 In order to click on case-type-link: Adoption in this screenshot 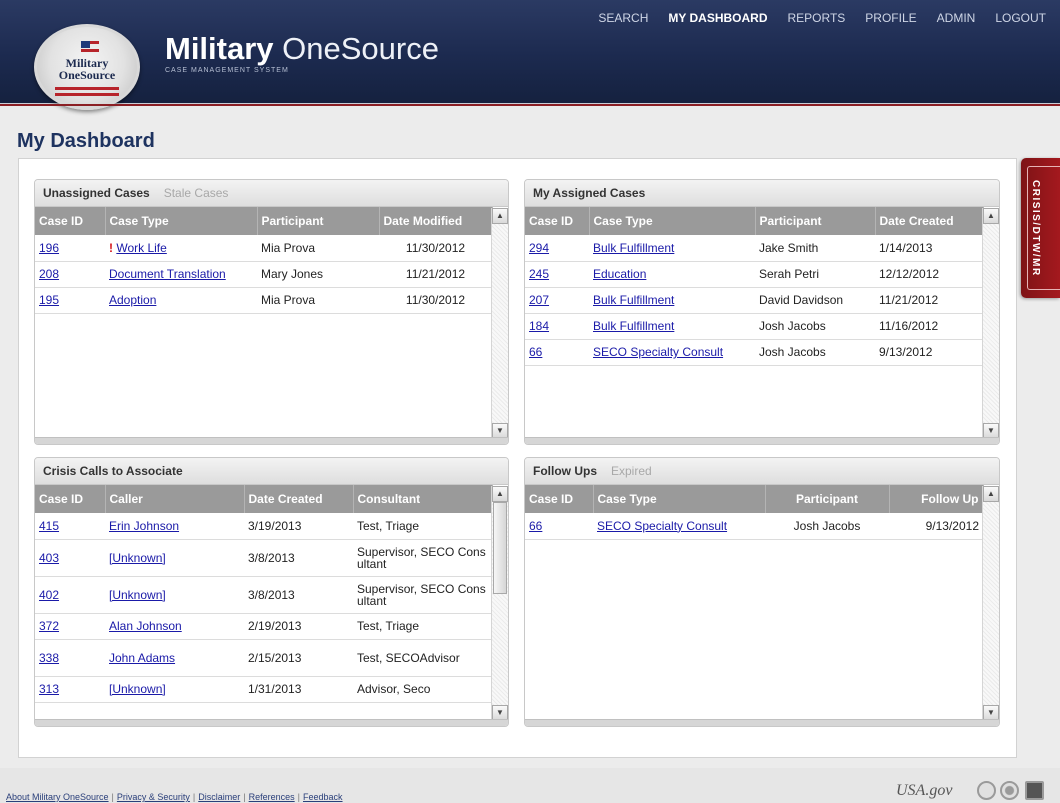, I will do `click(132, 300)`.